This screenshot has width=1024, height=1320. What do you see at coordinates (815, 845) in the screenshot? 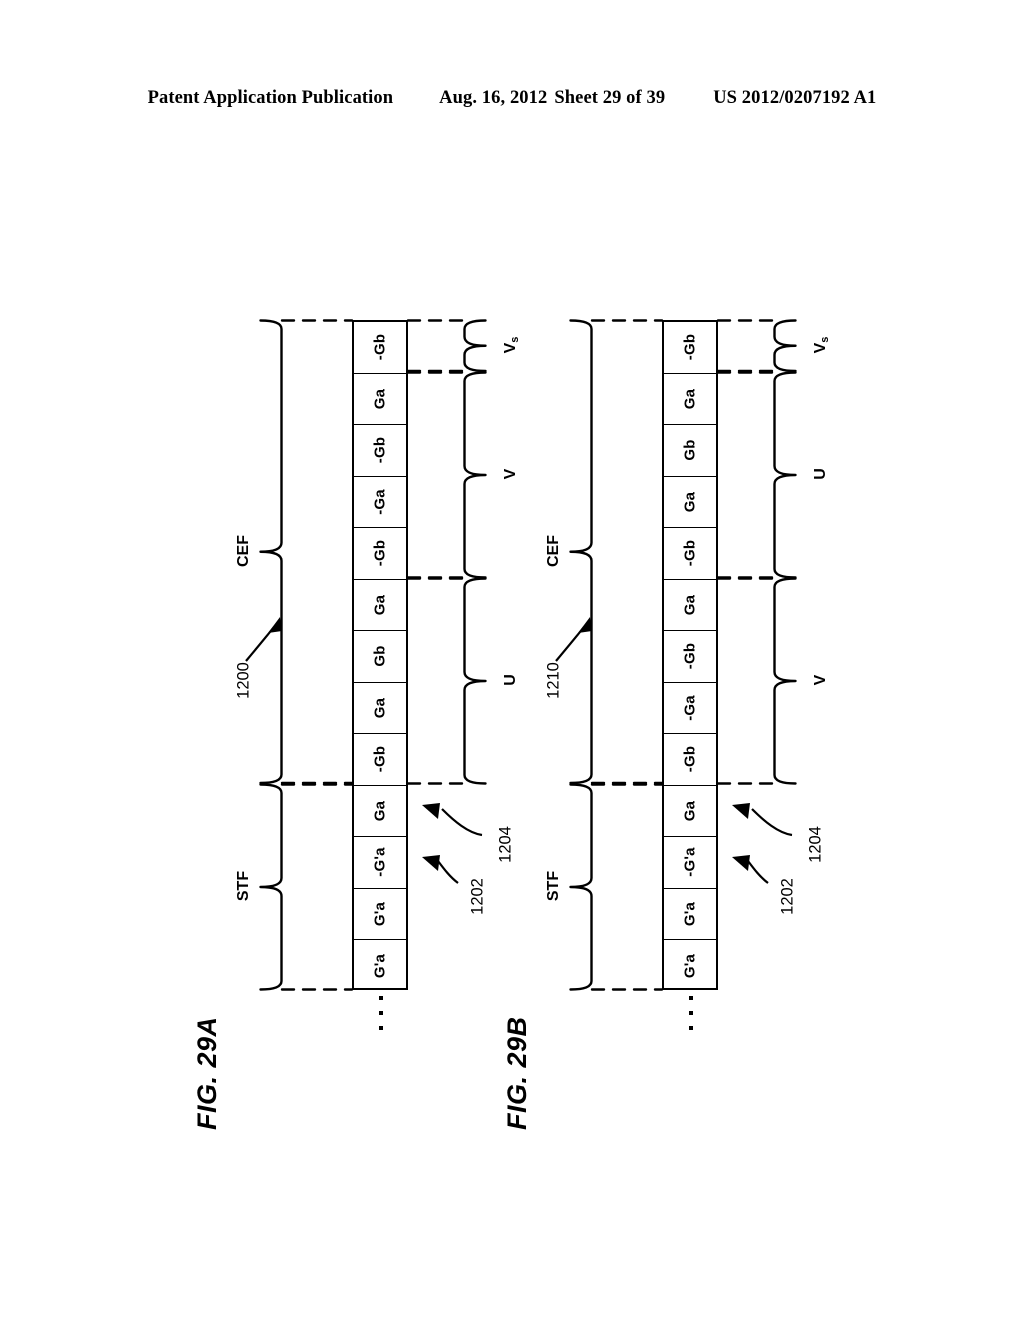
I see `callout-number-1204: 1204` at bounding box center [815, 845].